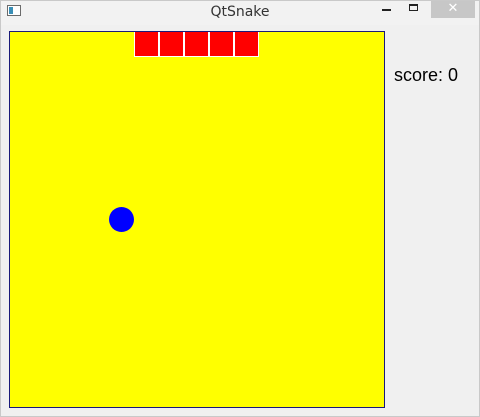 This screenshot has height=417, width=480. Describe the element at coordinates (240, 13) in the screenshot. I see `title-bar: QtSnake ✕` at that location.